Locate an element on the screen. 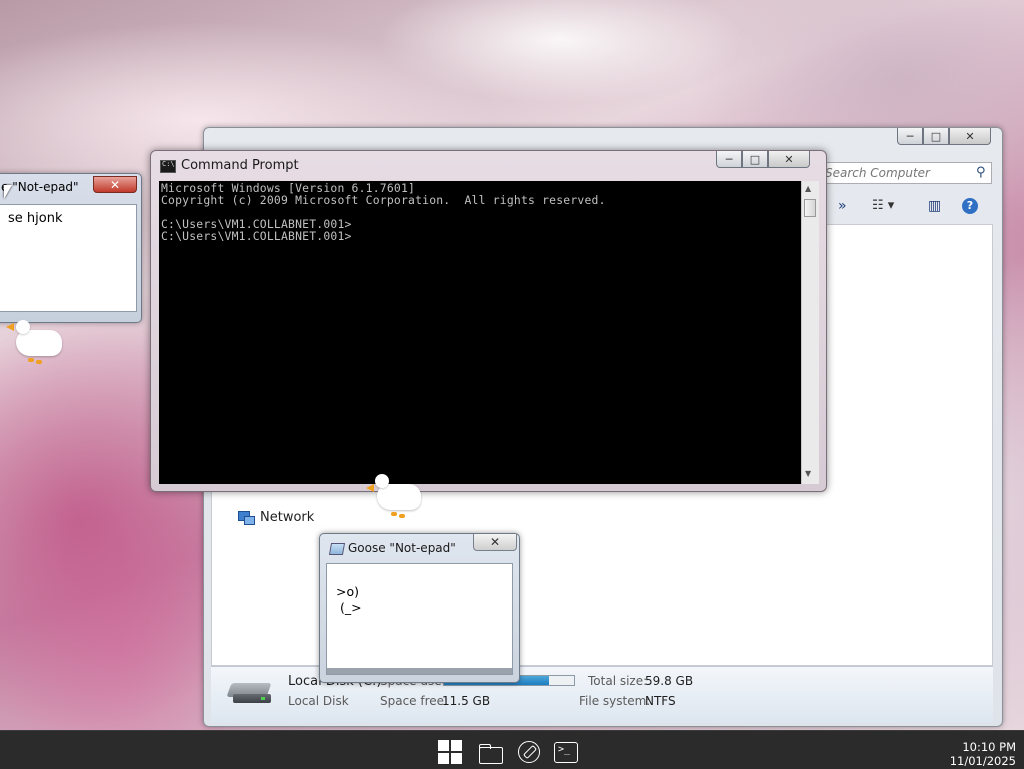  cmd-minimize-button: ─ is located at coordinates (729, 159).